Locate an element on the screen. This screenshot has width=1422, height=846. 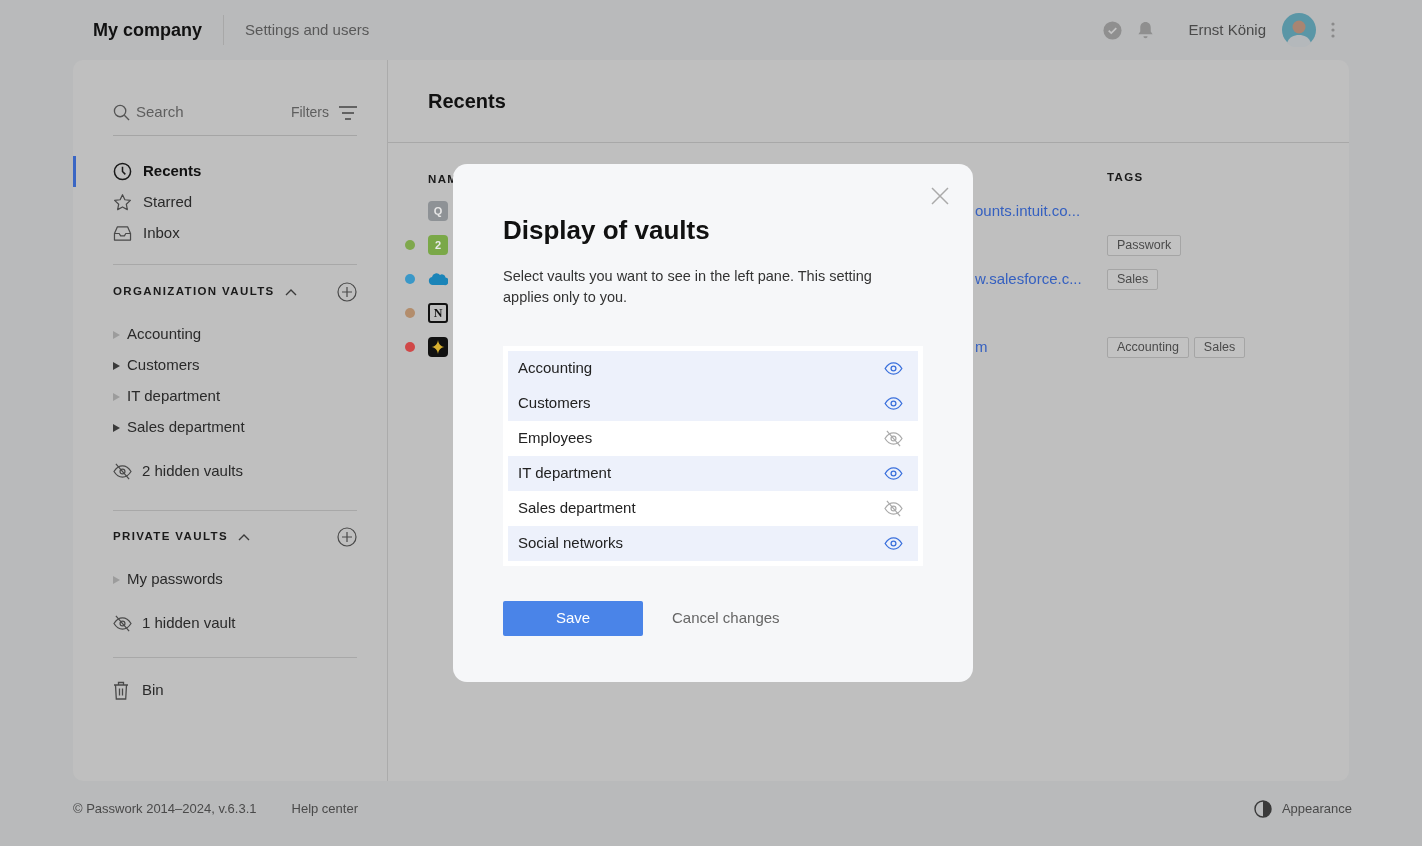
copyright-text: © Passwork 2014–2024, v.6.3.1 is located at coordinates (165, 809).